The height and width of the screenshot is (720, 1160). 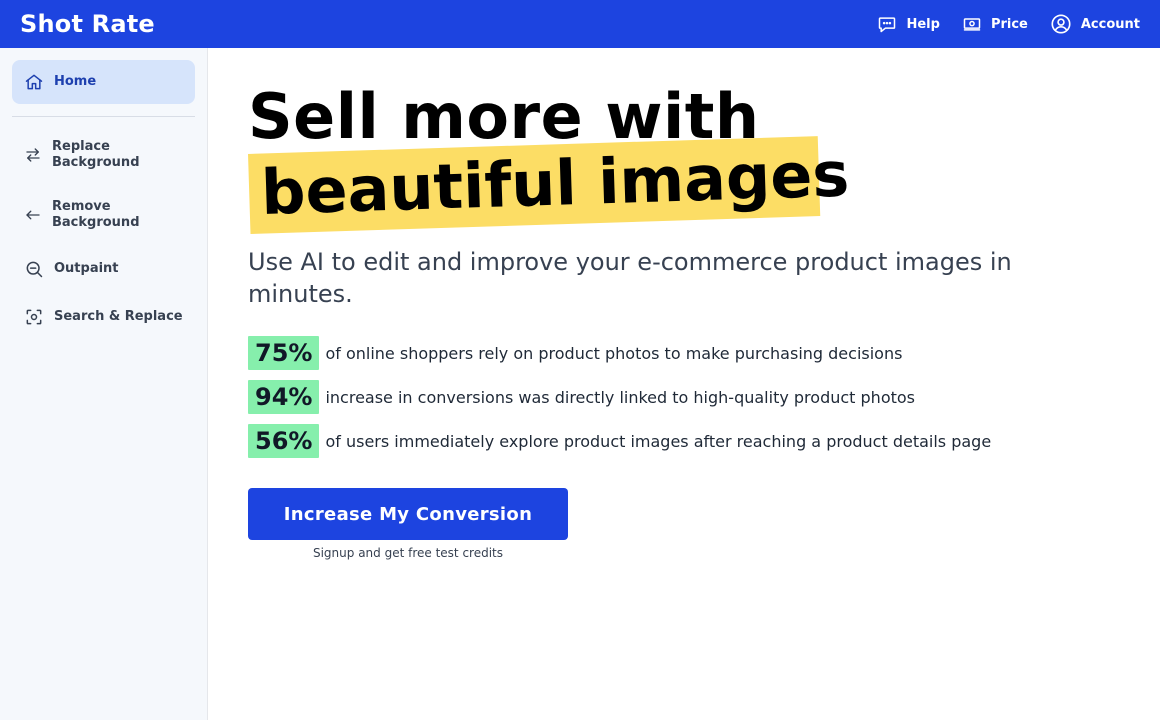 I want to click on sidebar-item-label: Replace Background, so click(x=96, y=155).